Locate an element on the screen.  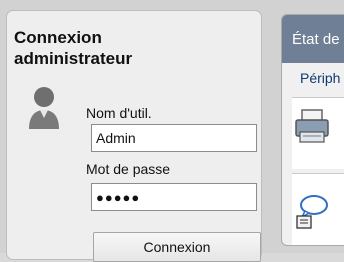
chat-bubble-icon is located at coordinates (312, 212).